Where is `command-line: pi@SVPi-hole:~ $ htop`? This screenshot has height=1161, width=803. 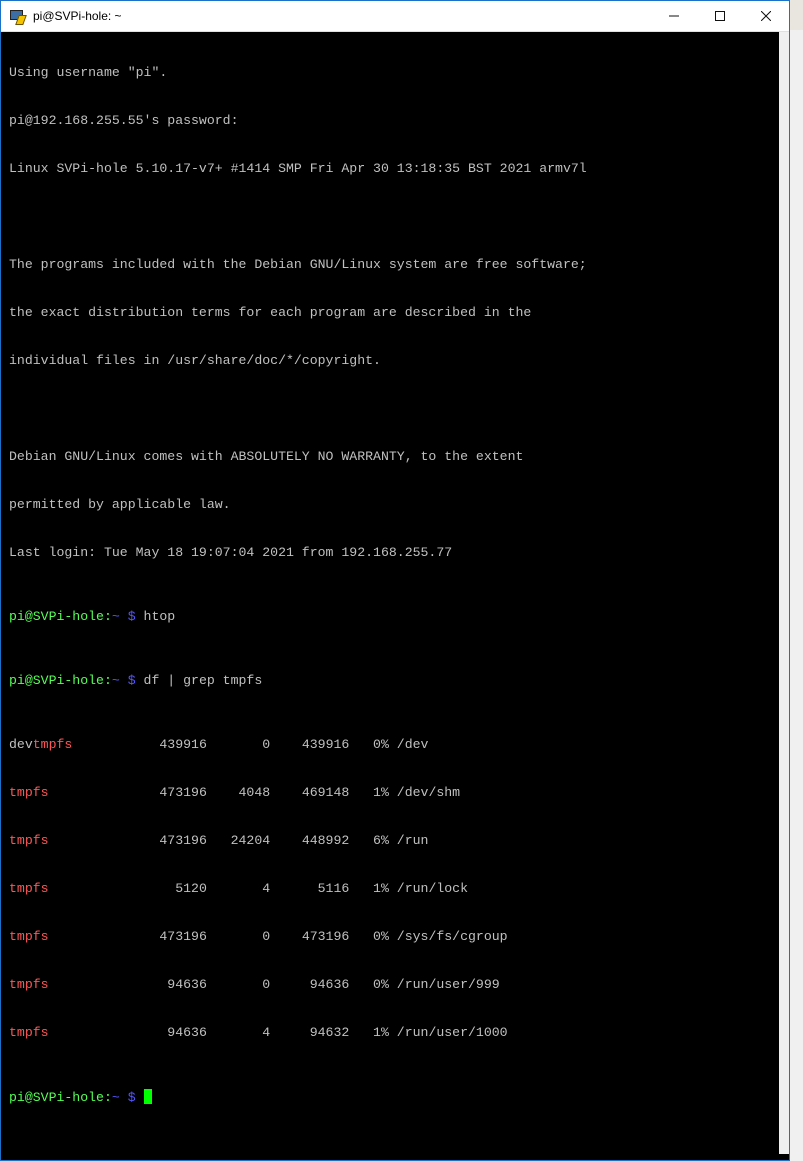
command-line: pi@SVPi-hole:~ $ htop is located at coordinates (394, 617).